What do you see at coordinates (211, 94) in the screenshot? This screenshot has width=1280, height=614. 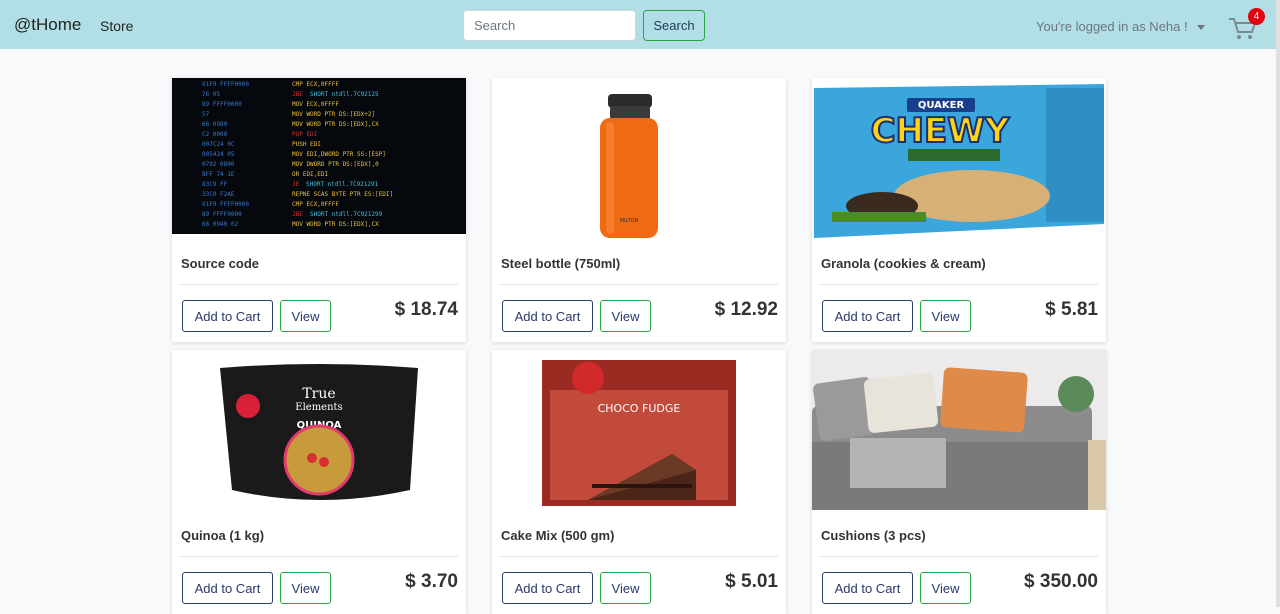 I see `svg-text: 76 05` at bounding box center [211, 94].